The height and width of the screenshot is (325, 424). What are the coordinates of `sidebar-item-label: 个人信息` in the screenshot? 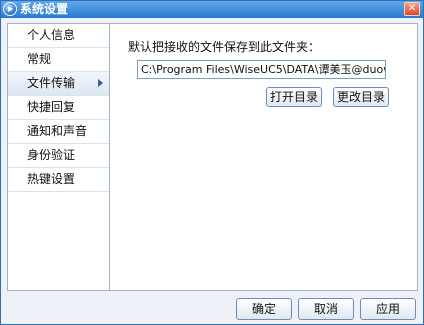 It's located at (51, 35).